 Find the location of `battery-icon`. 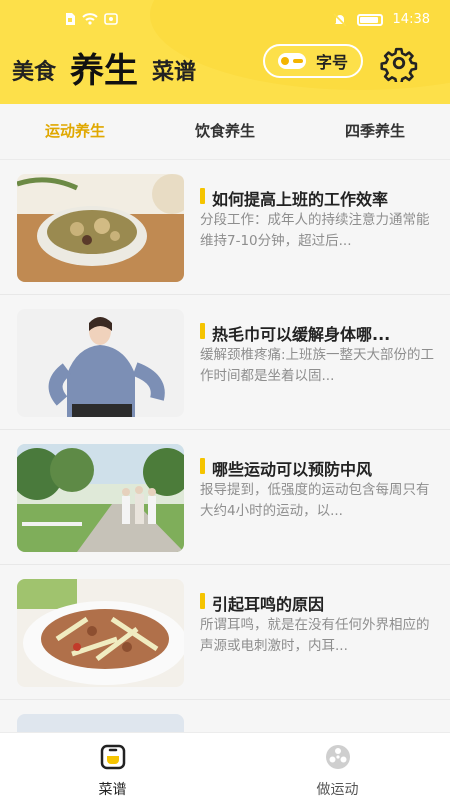

battery-icon is located at coordinates (369, 19).